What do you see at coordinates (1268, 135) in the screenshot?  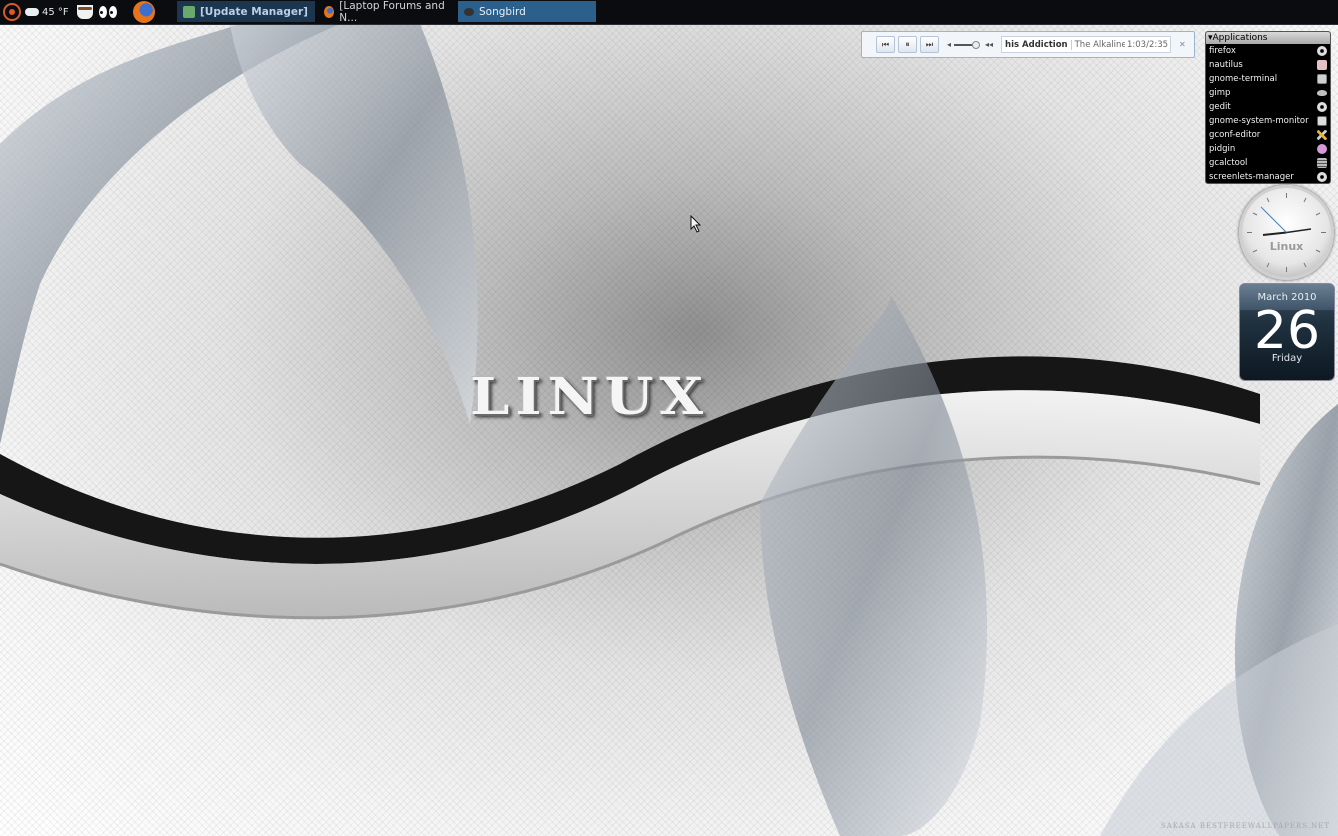 I see `app-item-gconf-editor: gconf-editor` at bounding box center [1268, 135].